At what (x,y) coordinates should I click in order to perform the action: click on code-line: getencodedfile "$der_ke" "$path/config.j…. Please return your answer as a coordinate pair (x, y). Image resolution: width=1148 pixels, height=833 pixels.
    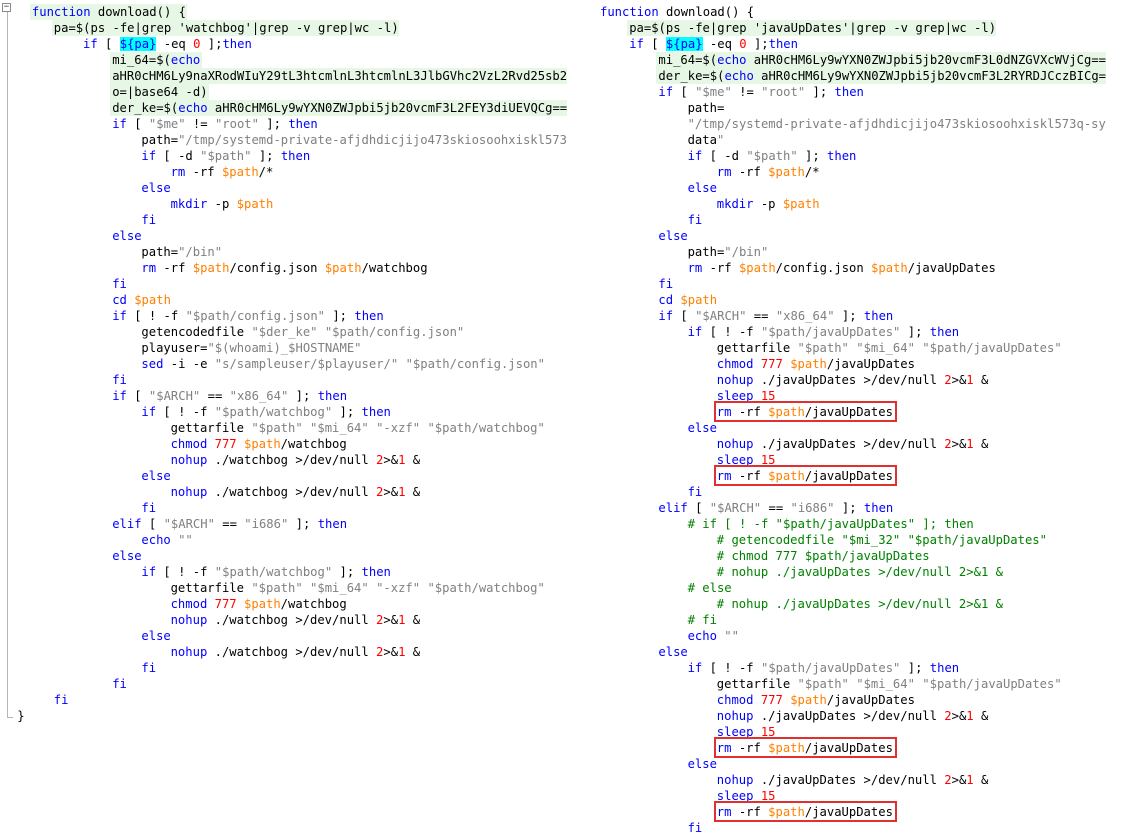
    Looking at the image, I should click on (303, 332).